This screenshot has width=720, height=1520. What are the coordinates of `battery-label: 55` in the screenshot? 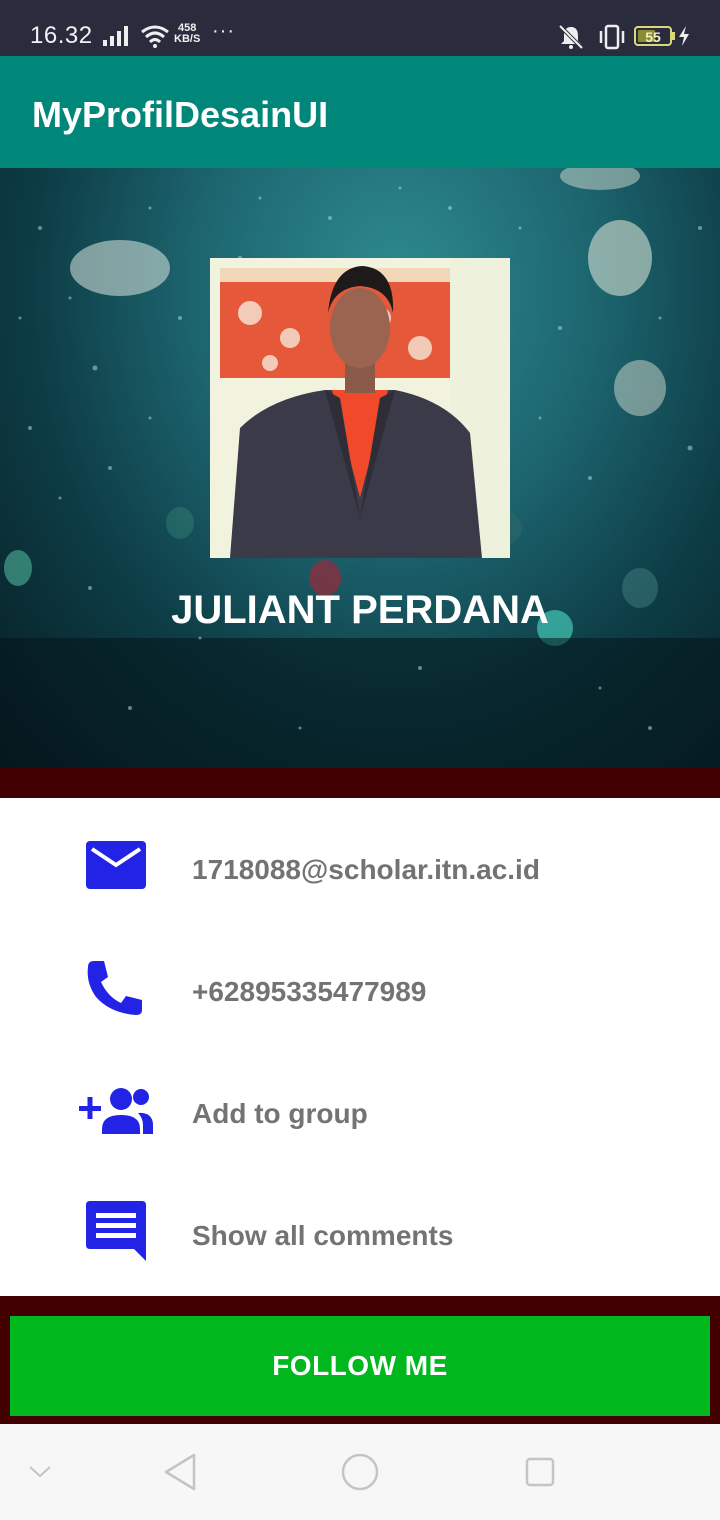 It's located at (653, 37).